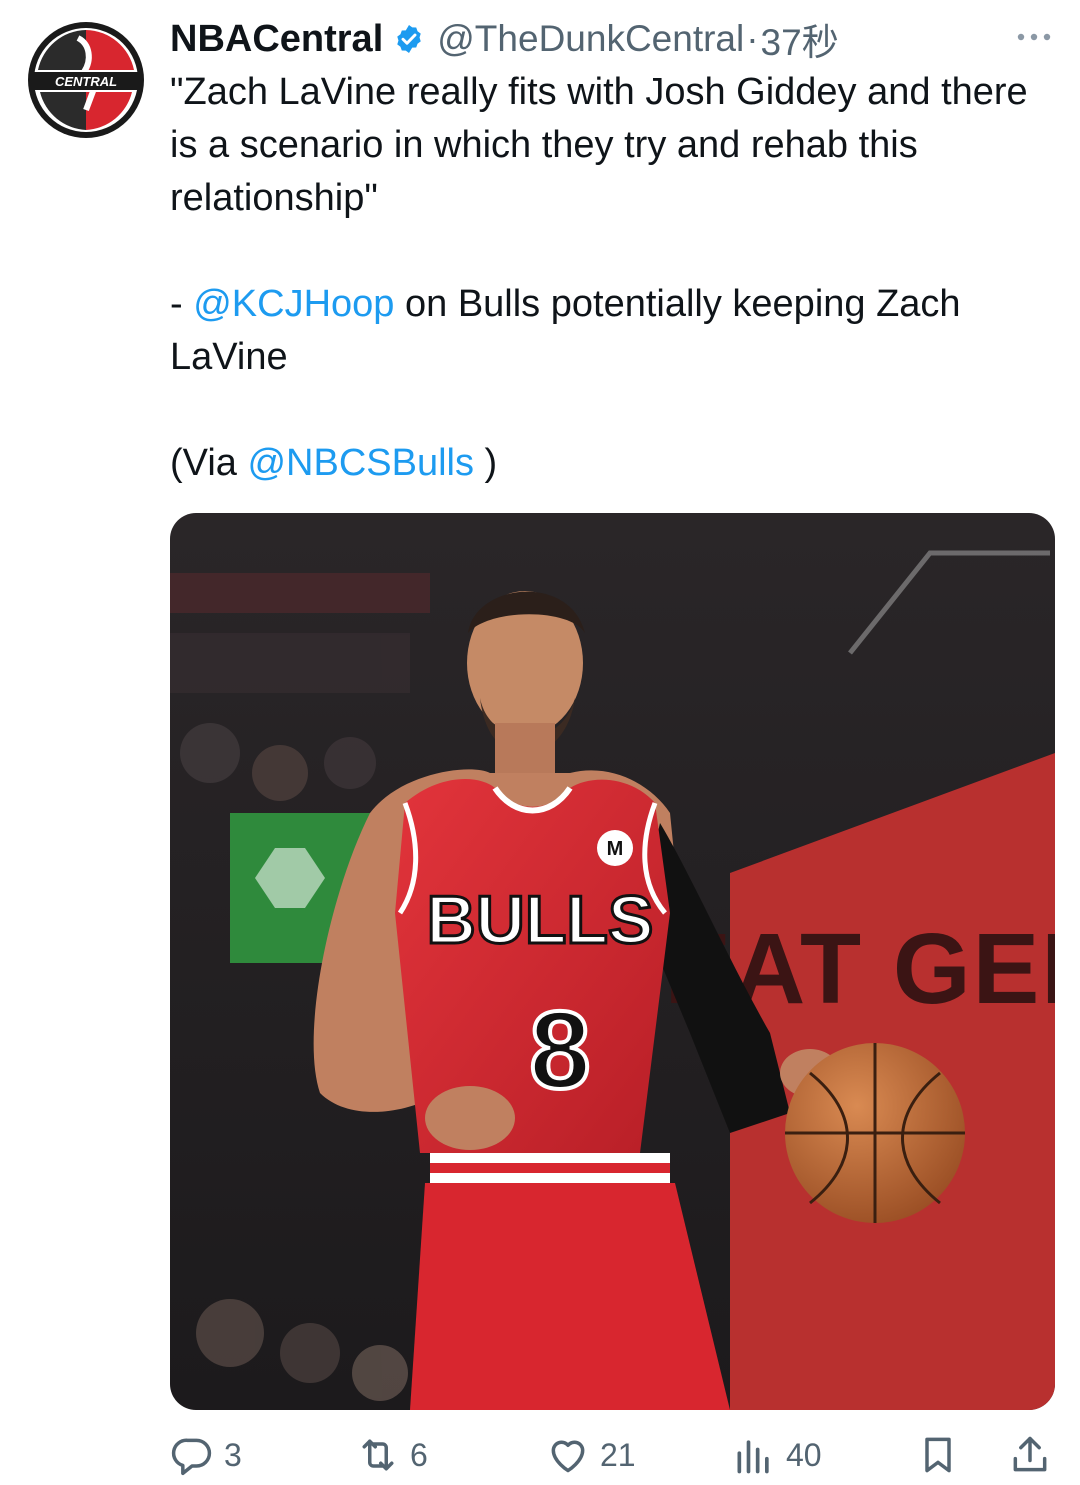  Describe the element at coordinates (804, 1454) in the screenshot. I see `views-count: 40` at that location.